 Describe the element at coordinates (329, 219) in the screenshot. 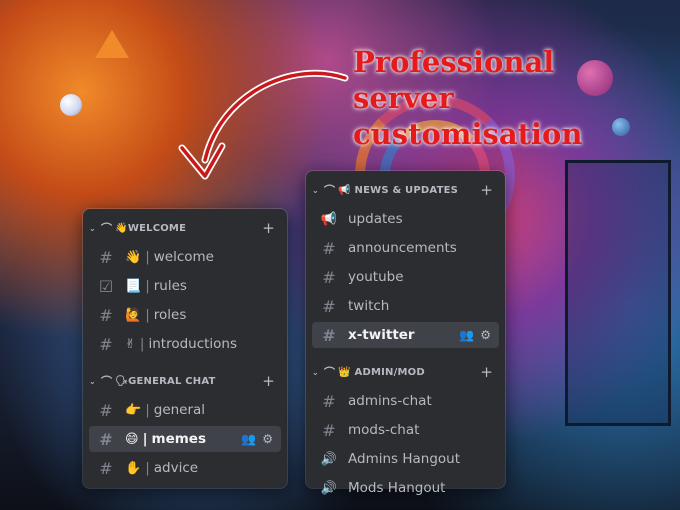

I see `megaphone-icon: 📢` at that location.